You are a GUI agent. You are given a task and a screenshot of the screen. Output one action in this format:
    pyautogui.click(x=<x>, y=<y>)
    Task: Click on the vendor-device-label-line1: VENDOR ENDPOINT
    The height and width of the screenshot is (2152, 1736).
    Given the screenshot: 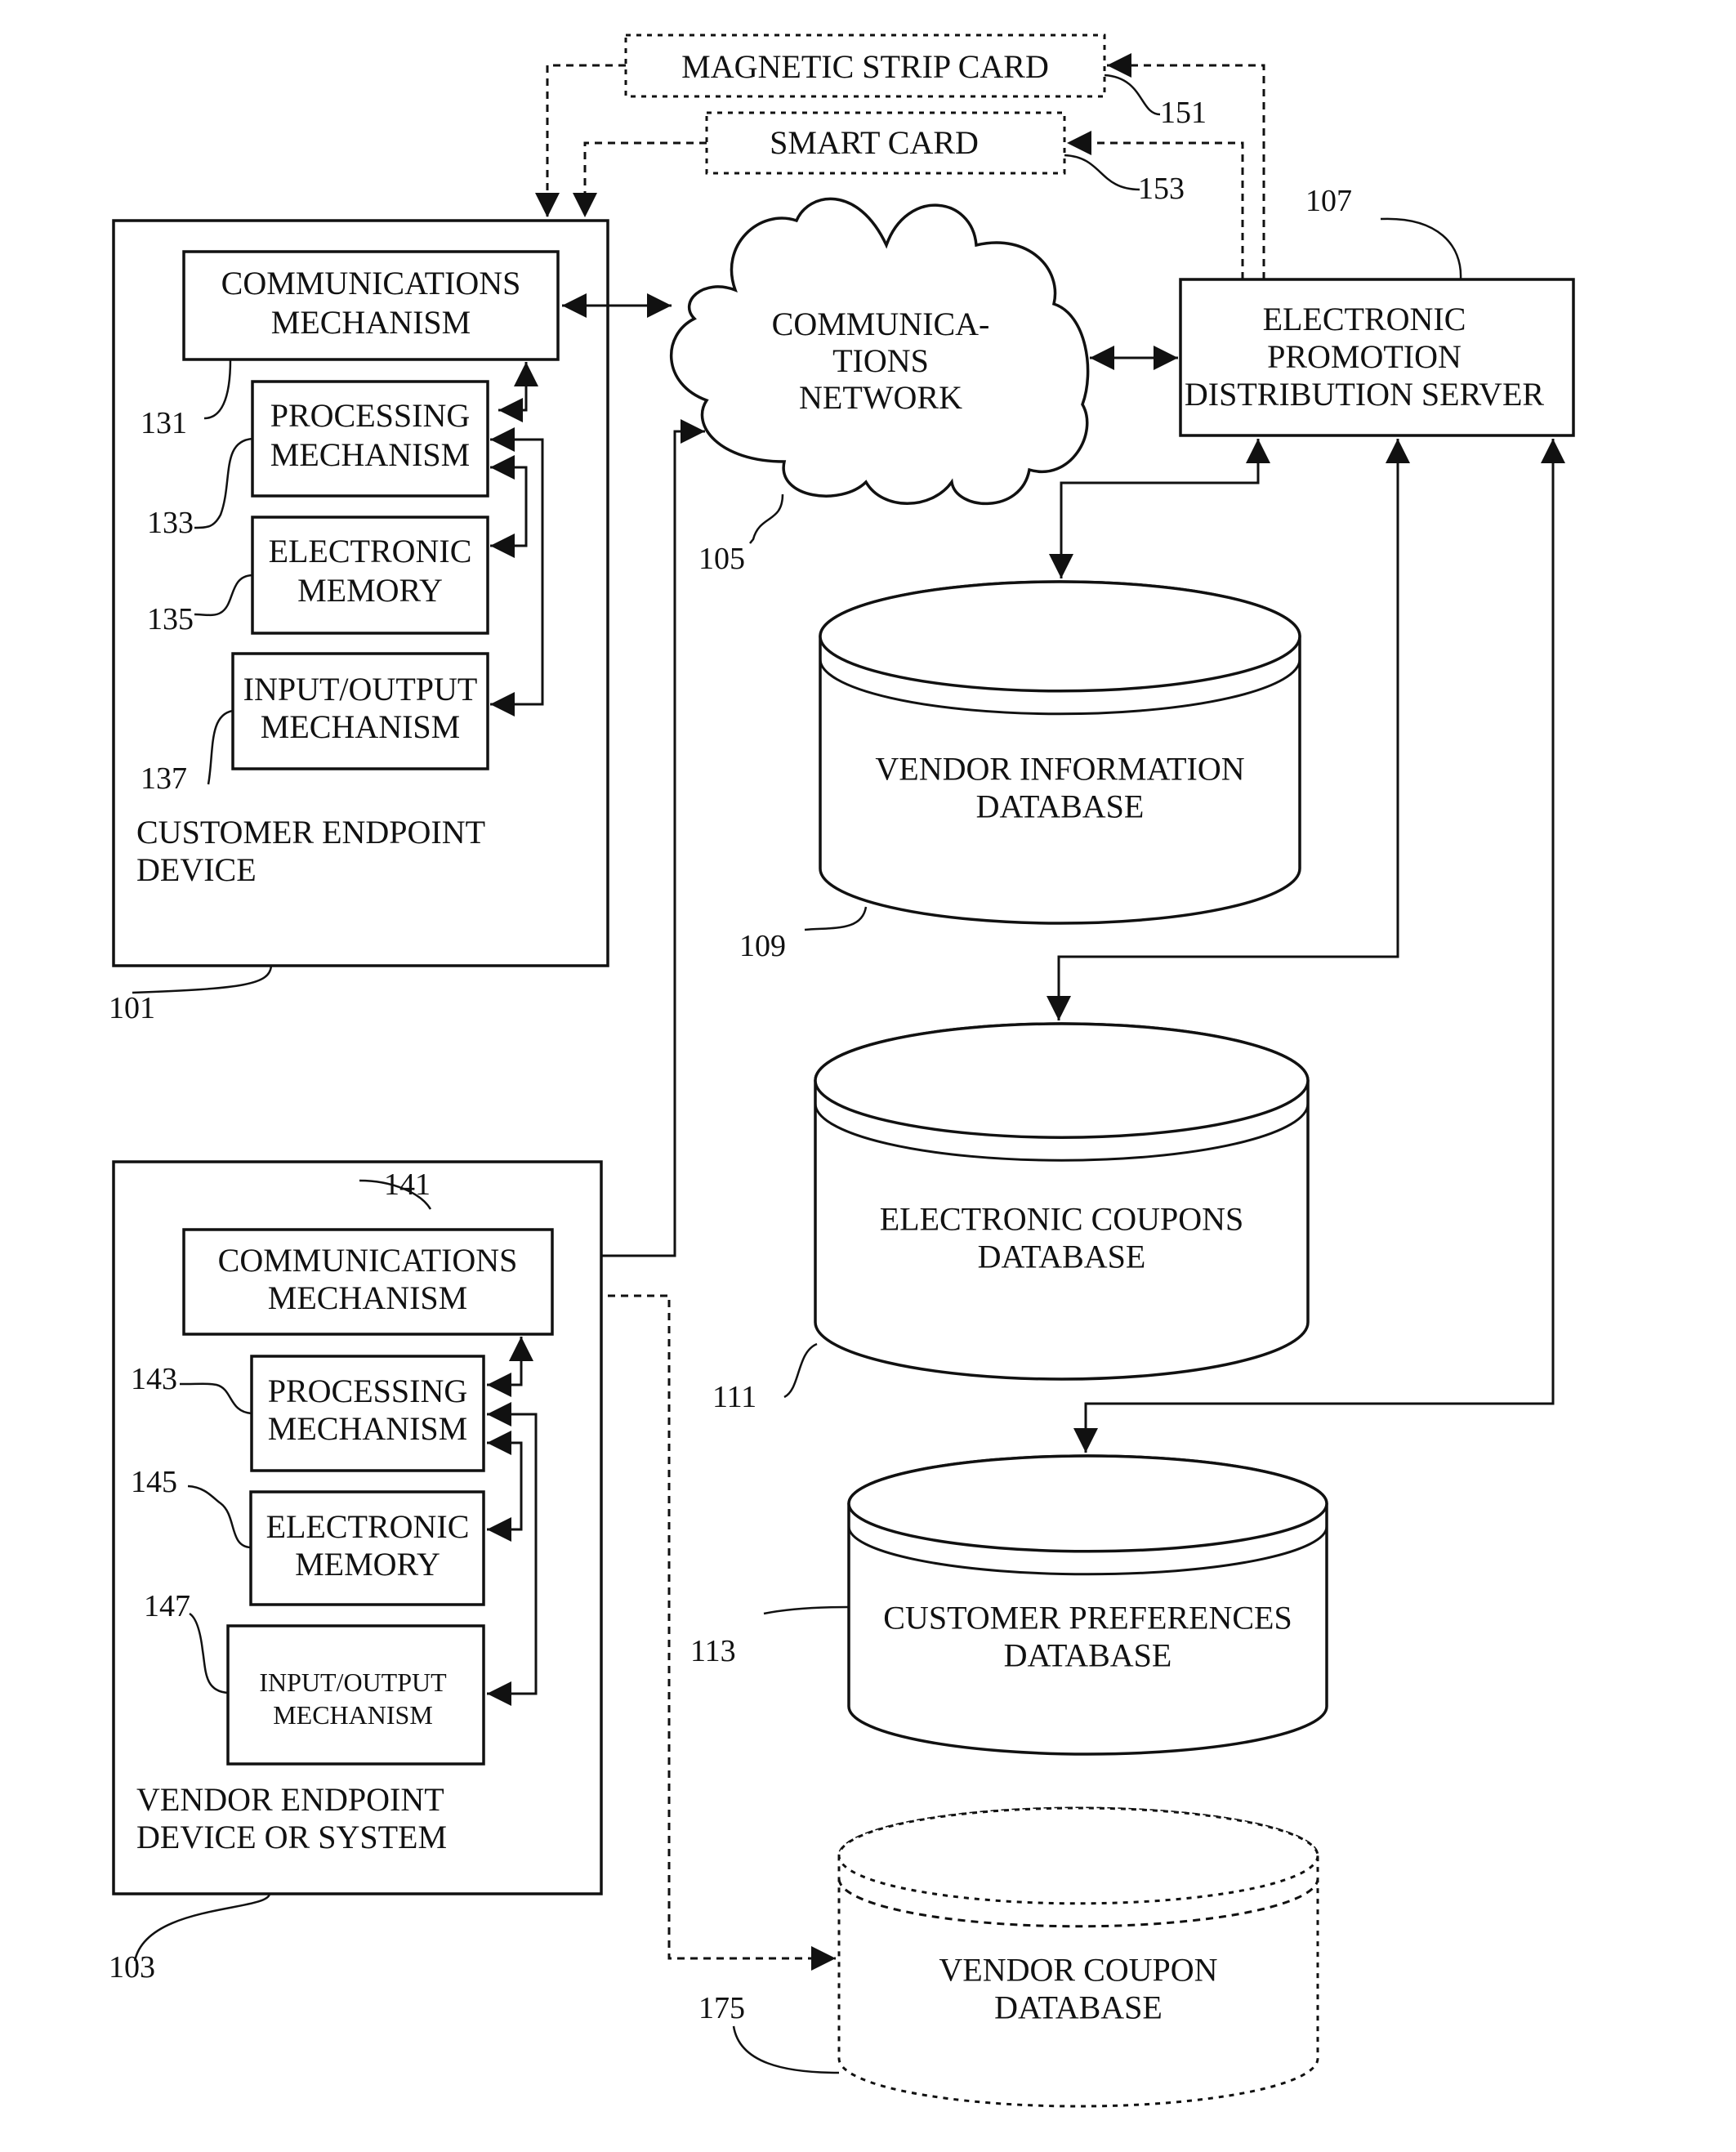 What is the action you would take?
    pyautogui.click(x=290, y=1800)
    